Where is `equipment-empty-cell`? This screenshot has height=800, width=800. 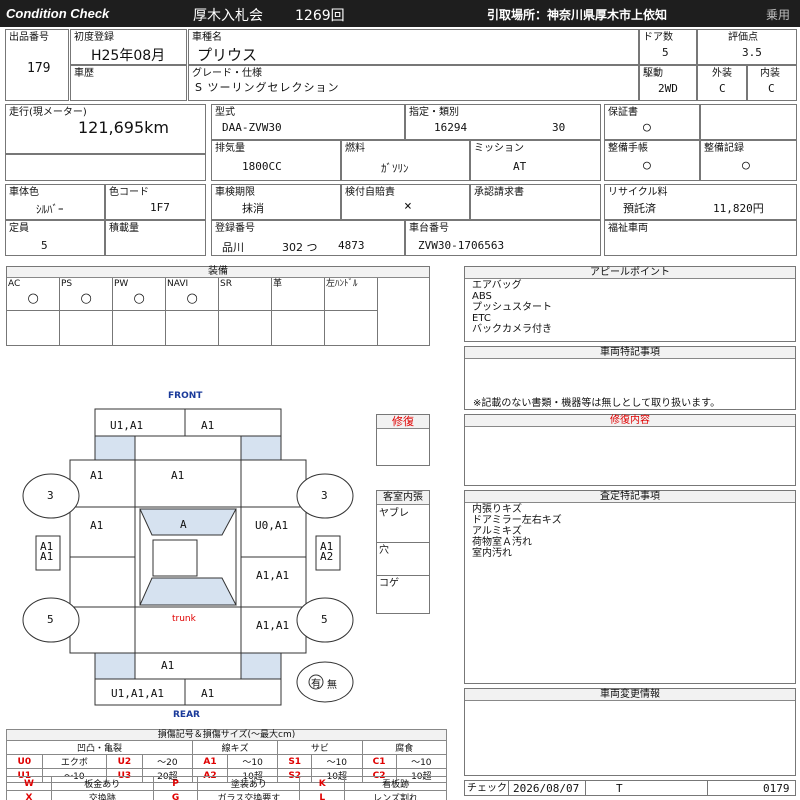 equipment-empty-cell is located at coordinates (245, 328).